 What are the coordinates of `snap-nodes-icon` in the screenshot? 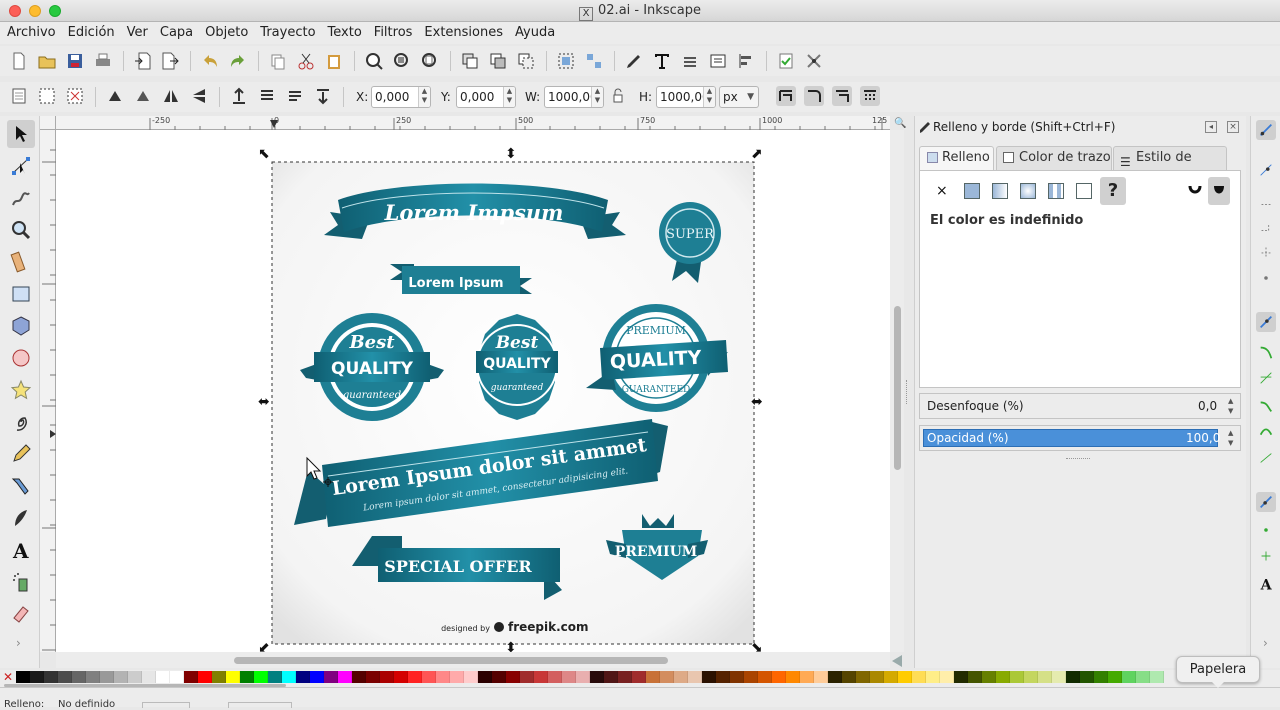 It's located at (1266, 322).